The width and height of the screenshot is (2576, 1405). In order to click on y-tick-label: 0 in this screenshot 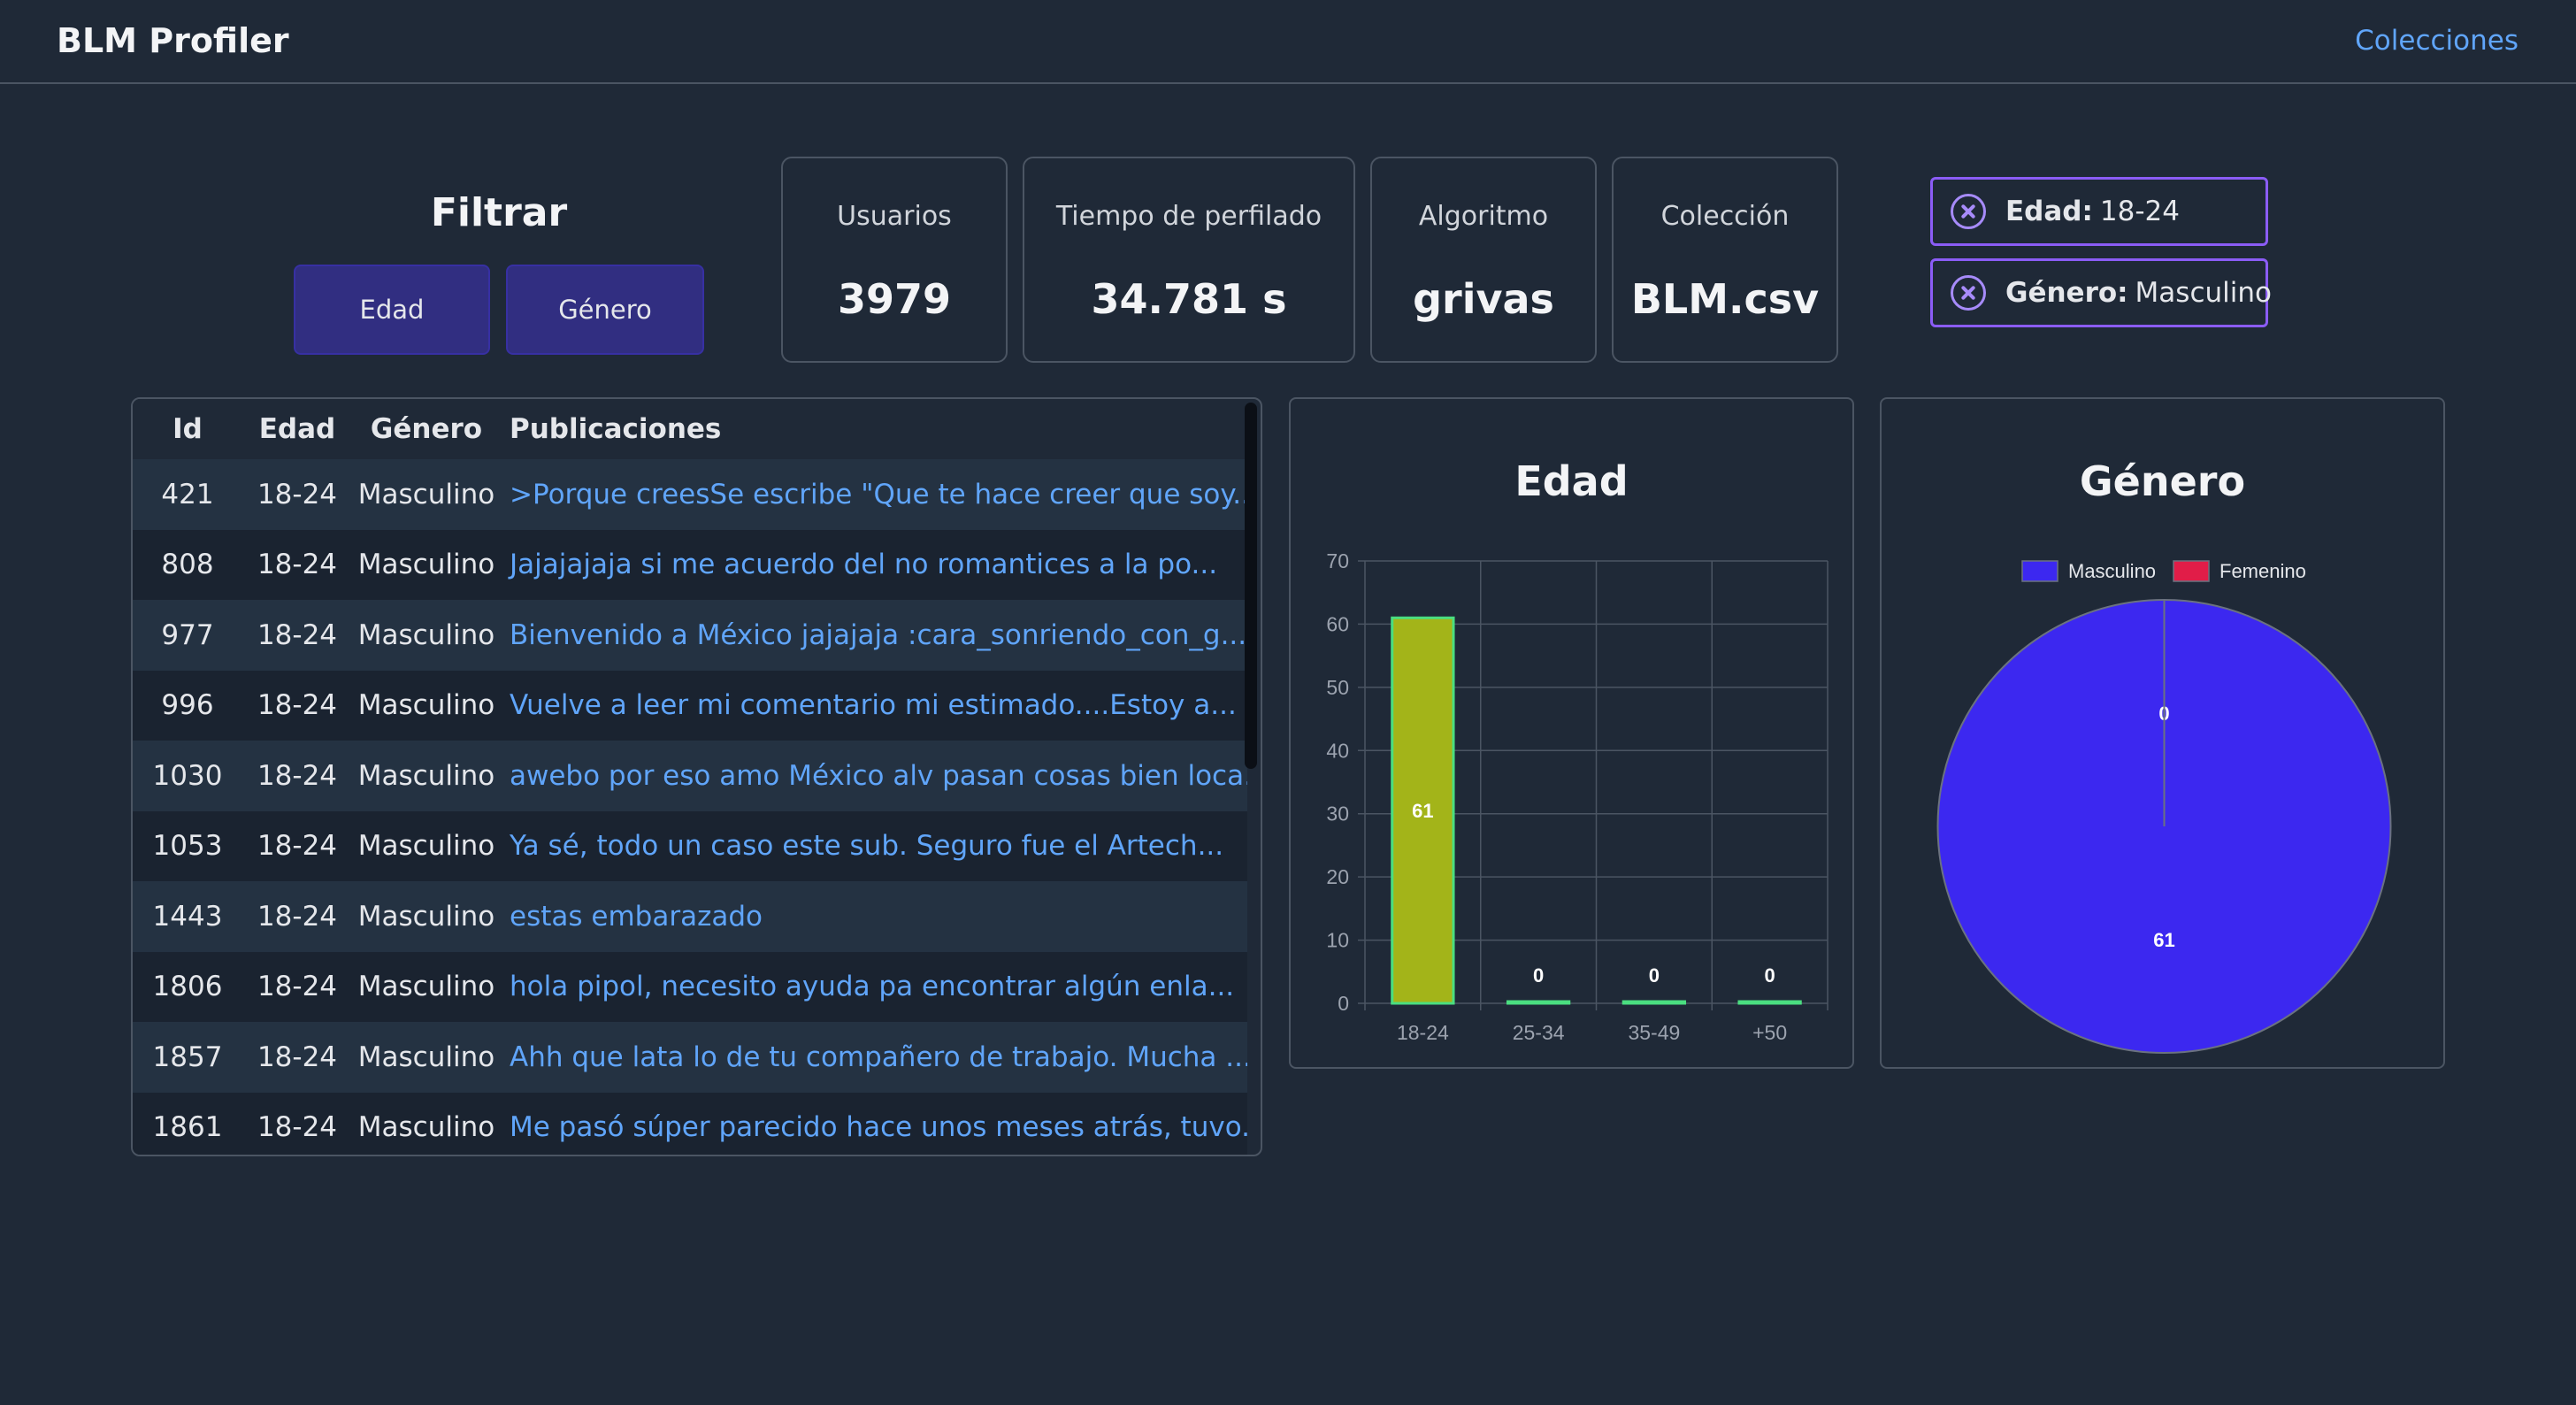, I will do `click(1343, 1003)`.